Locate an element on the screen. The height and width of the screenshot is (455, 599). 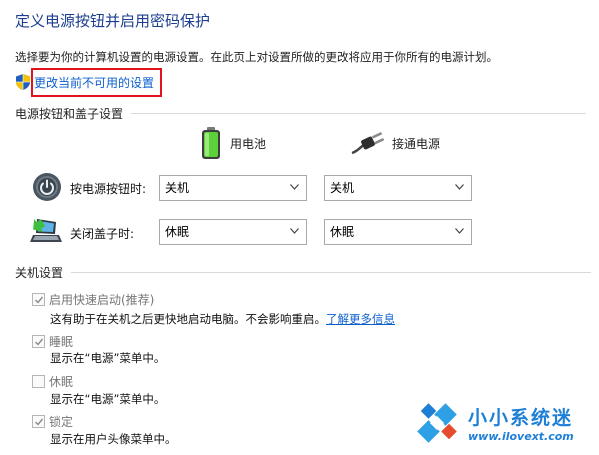
fast-startup-description: 这有助于在关机之后更快地启动电脑。不会影响重启。了解更多信息 is located at coordinates (222, 319).